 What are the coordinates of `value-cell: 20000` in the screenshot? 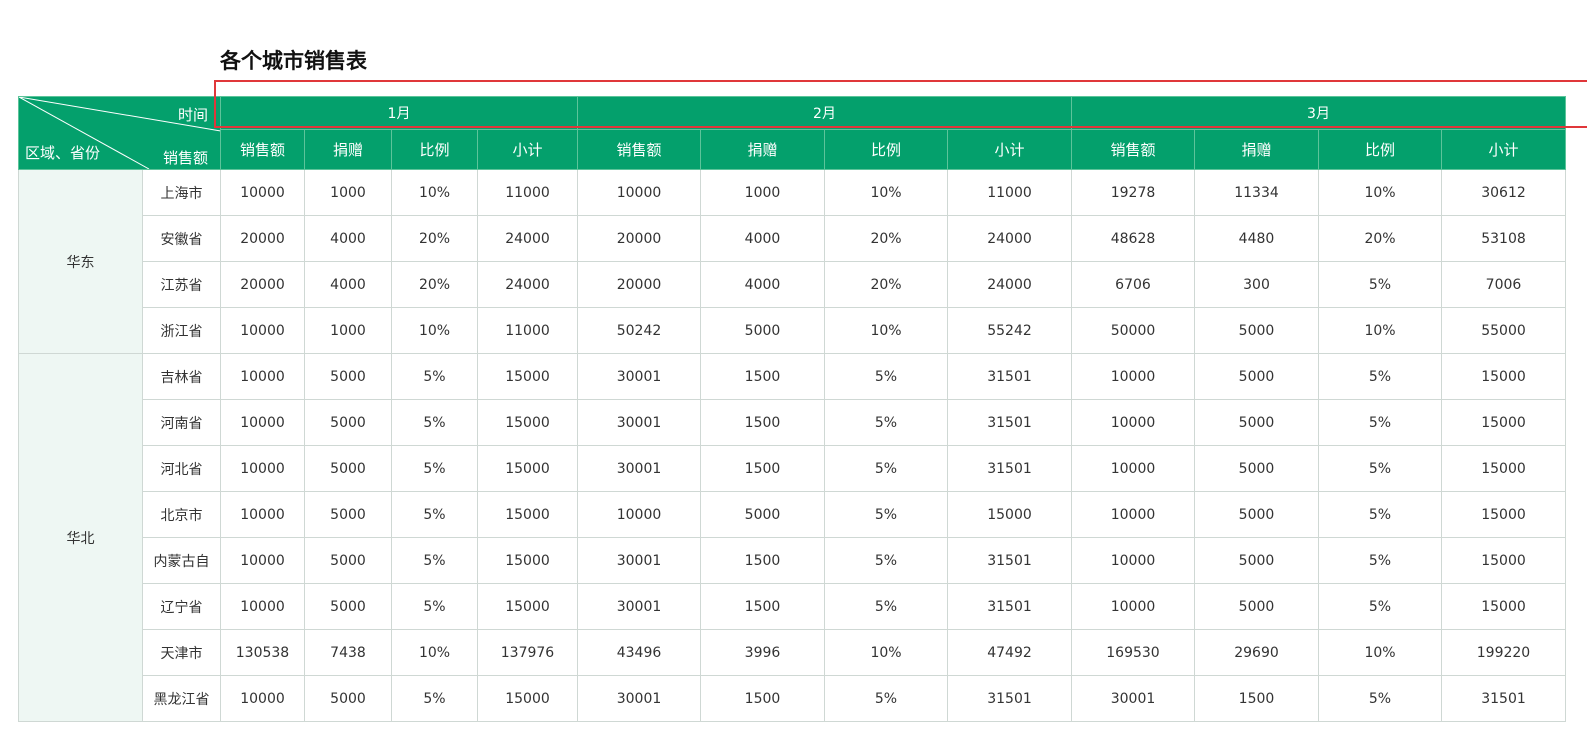 It's located at (639, 238).